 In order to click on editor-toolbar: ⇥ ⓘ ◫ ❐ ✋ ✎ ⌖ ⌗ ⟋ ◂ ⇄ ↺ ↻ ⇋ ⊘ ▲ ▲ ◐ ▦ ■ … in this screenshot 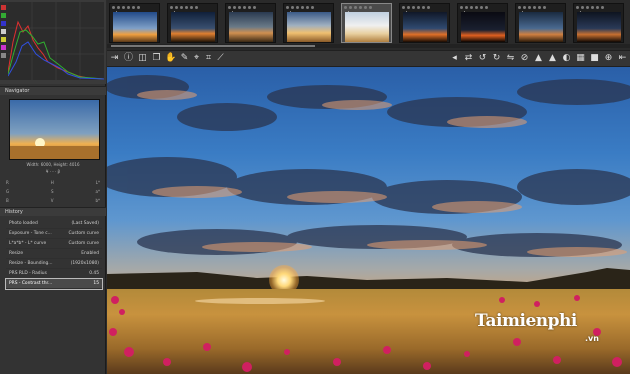, I will do `click(368, 58)`.